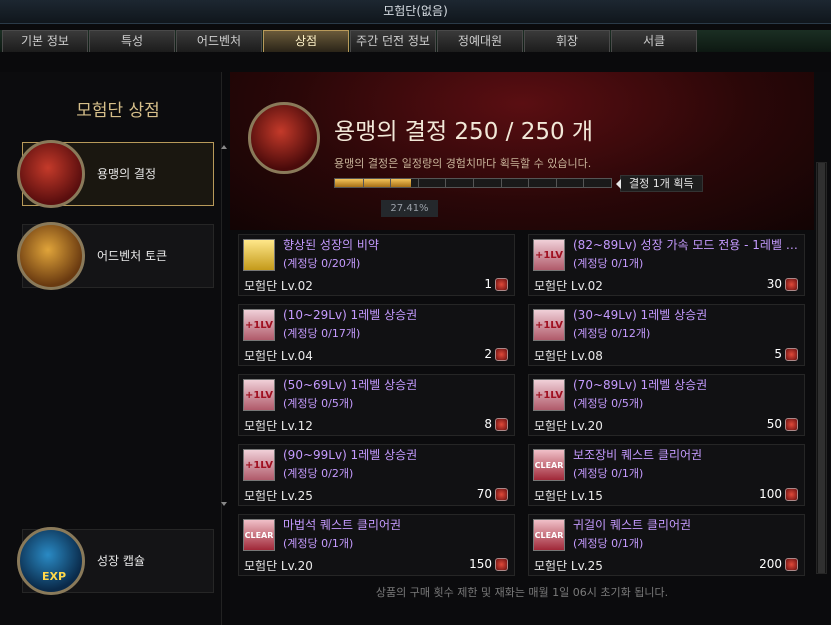 The width and height of the screenshot is (831, 625). Describe the element at coordinates (350, 455) in the screenshot. I see `item-name: (90~99Lv) 1레벨 상승권` at that location.